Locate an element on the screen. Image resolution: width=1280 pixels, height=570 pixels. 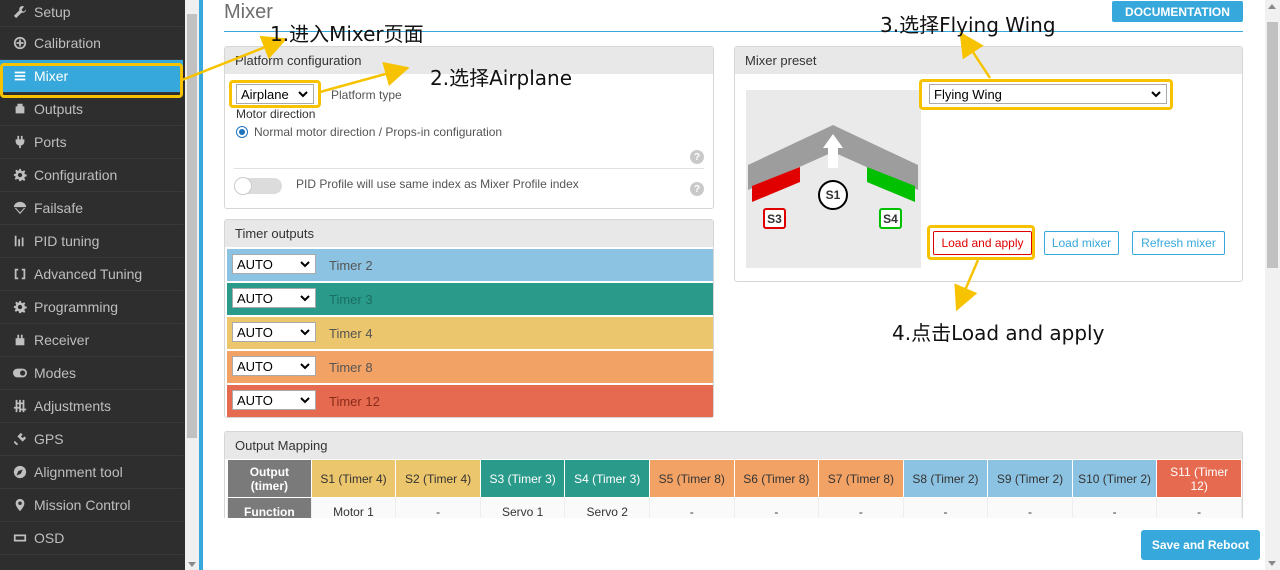
parachute-icon is located at coordinates (20, 208).